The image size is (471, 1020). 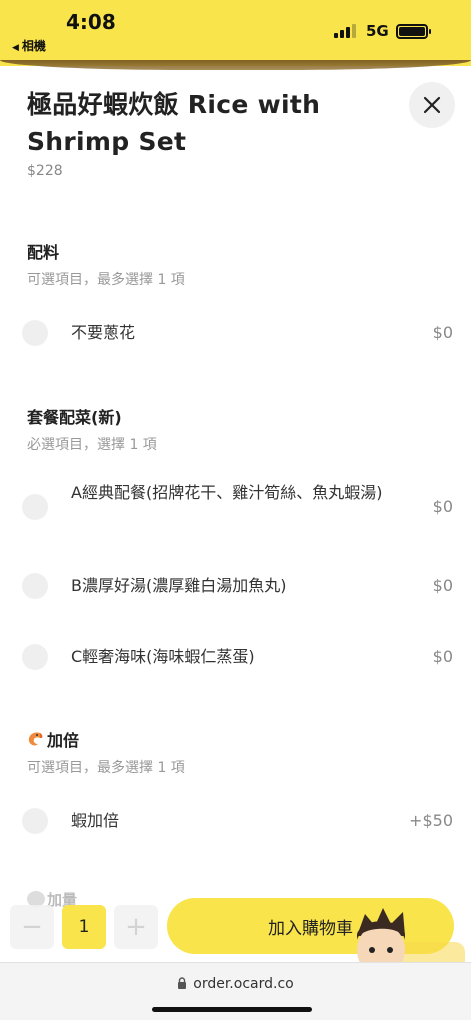 I want to click on browser-url-bar: order.ocard.co, so click(x=235, y=991).